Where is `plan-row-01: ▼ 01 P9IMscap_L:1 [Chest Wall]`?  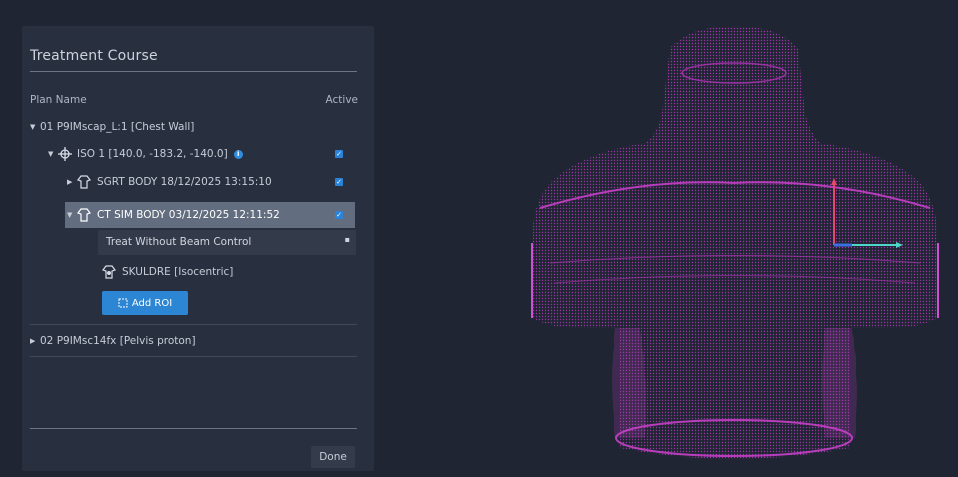
plan-row-01: ▼ 01 P9IMscap_L:1 [Chest Wall] is located at coordinates (112, 127).